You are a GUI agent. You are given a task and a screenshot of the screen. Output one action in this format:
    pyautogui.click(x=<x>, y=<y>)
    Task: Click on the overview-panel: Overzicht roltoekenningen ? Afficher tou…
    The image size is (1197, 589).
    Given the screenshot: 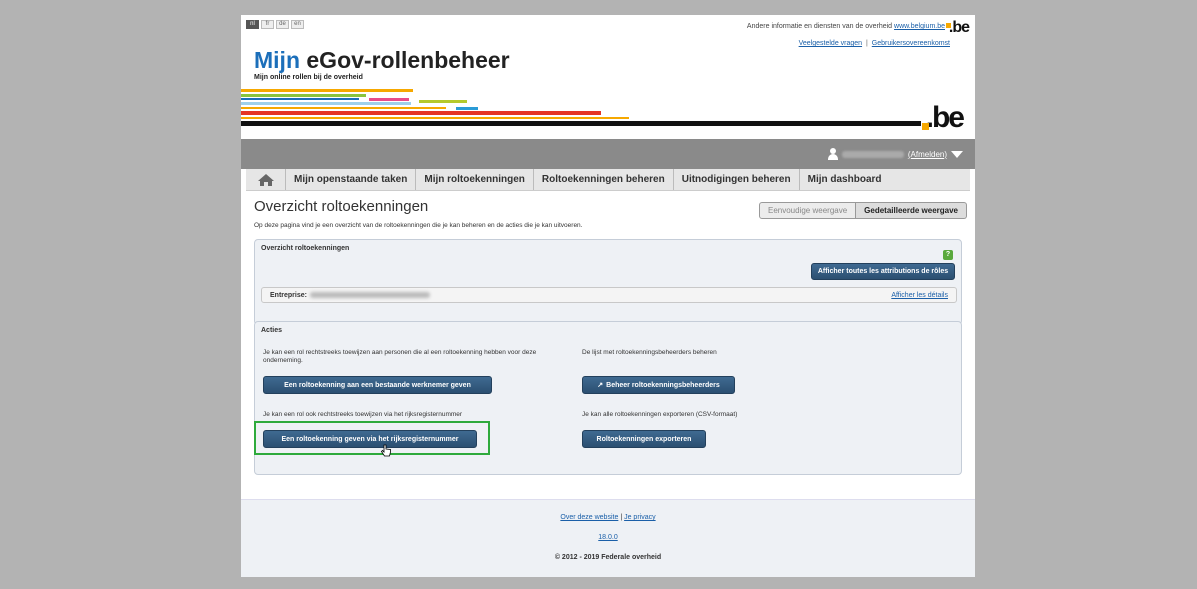 What is the action you would take?
    pyautogui.click(x=608, y=282)
    